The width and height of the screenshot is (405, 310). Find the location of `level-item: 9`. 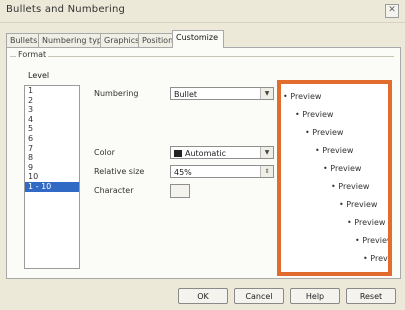

level-item: 9 is located at coordinates (52, 168).